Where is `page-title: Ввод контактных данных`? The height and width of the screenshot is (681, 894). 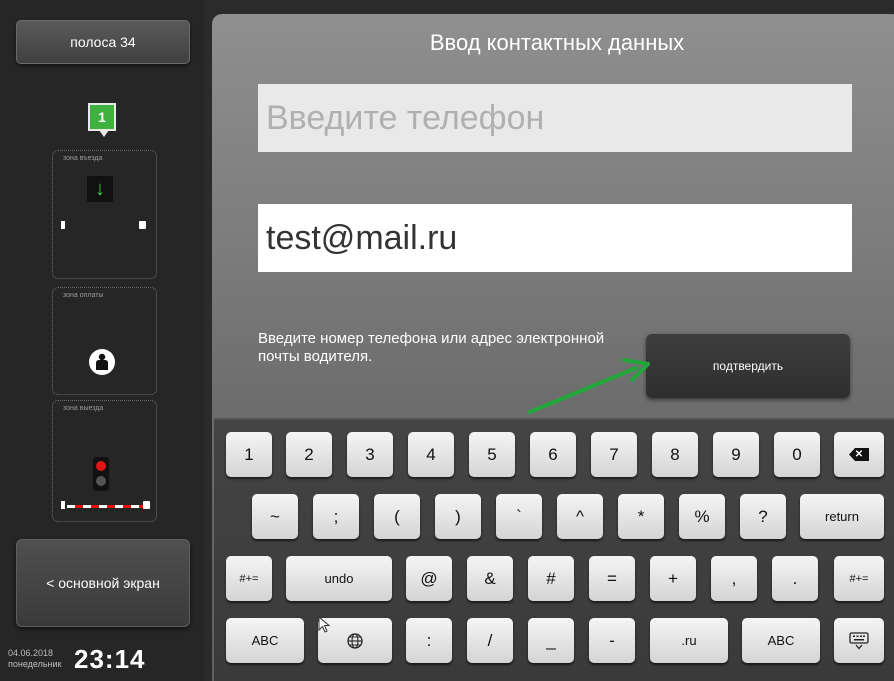
page-title: Ввод контактных данных is located at coordinates (557, 42).